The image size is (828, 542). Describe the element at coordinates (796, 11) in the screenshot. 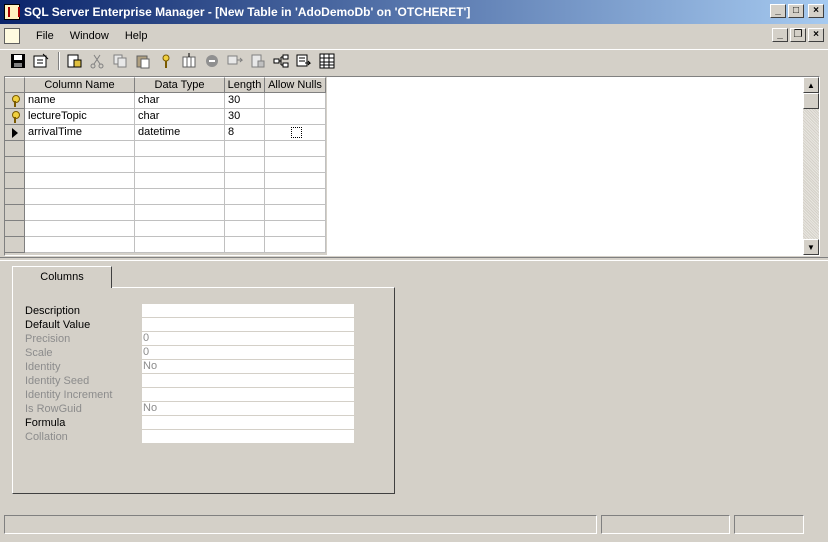

I see `maximize-button: □` at that location.